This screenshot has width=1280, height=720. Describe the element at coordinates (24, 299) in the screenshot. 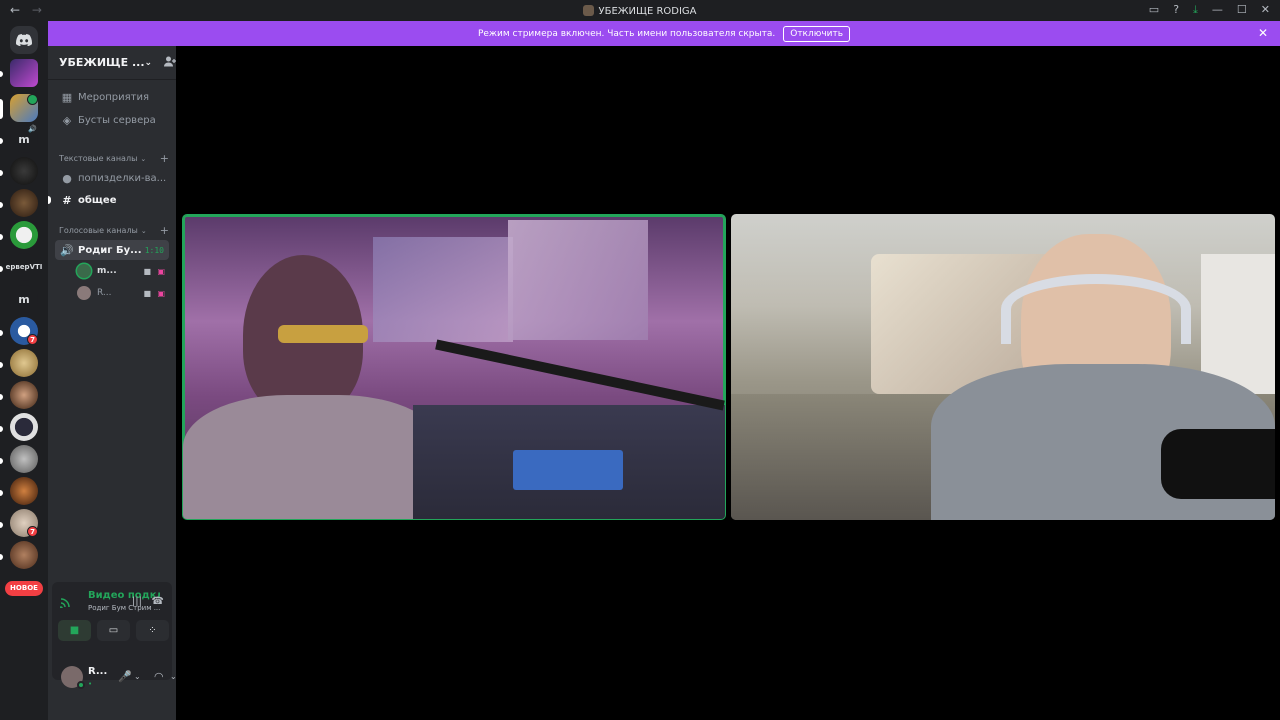

I see `server-icon-m2: m` at that location.